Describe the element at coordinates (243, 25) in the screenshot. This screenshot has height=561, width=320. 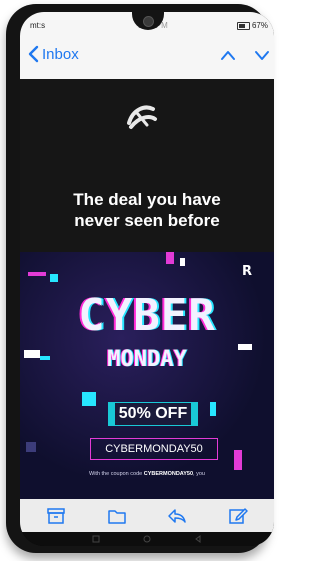
I see `battery-icon` at that location.